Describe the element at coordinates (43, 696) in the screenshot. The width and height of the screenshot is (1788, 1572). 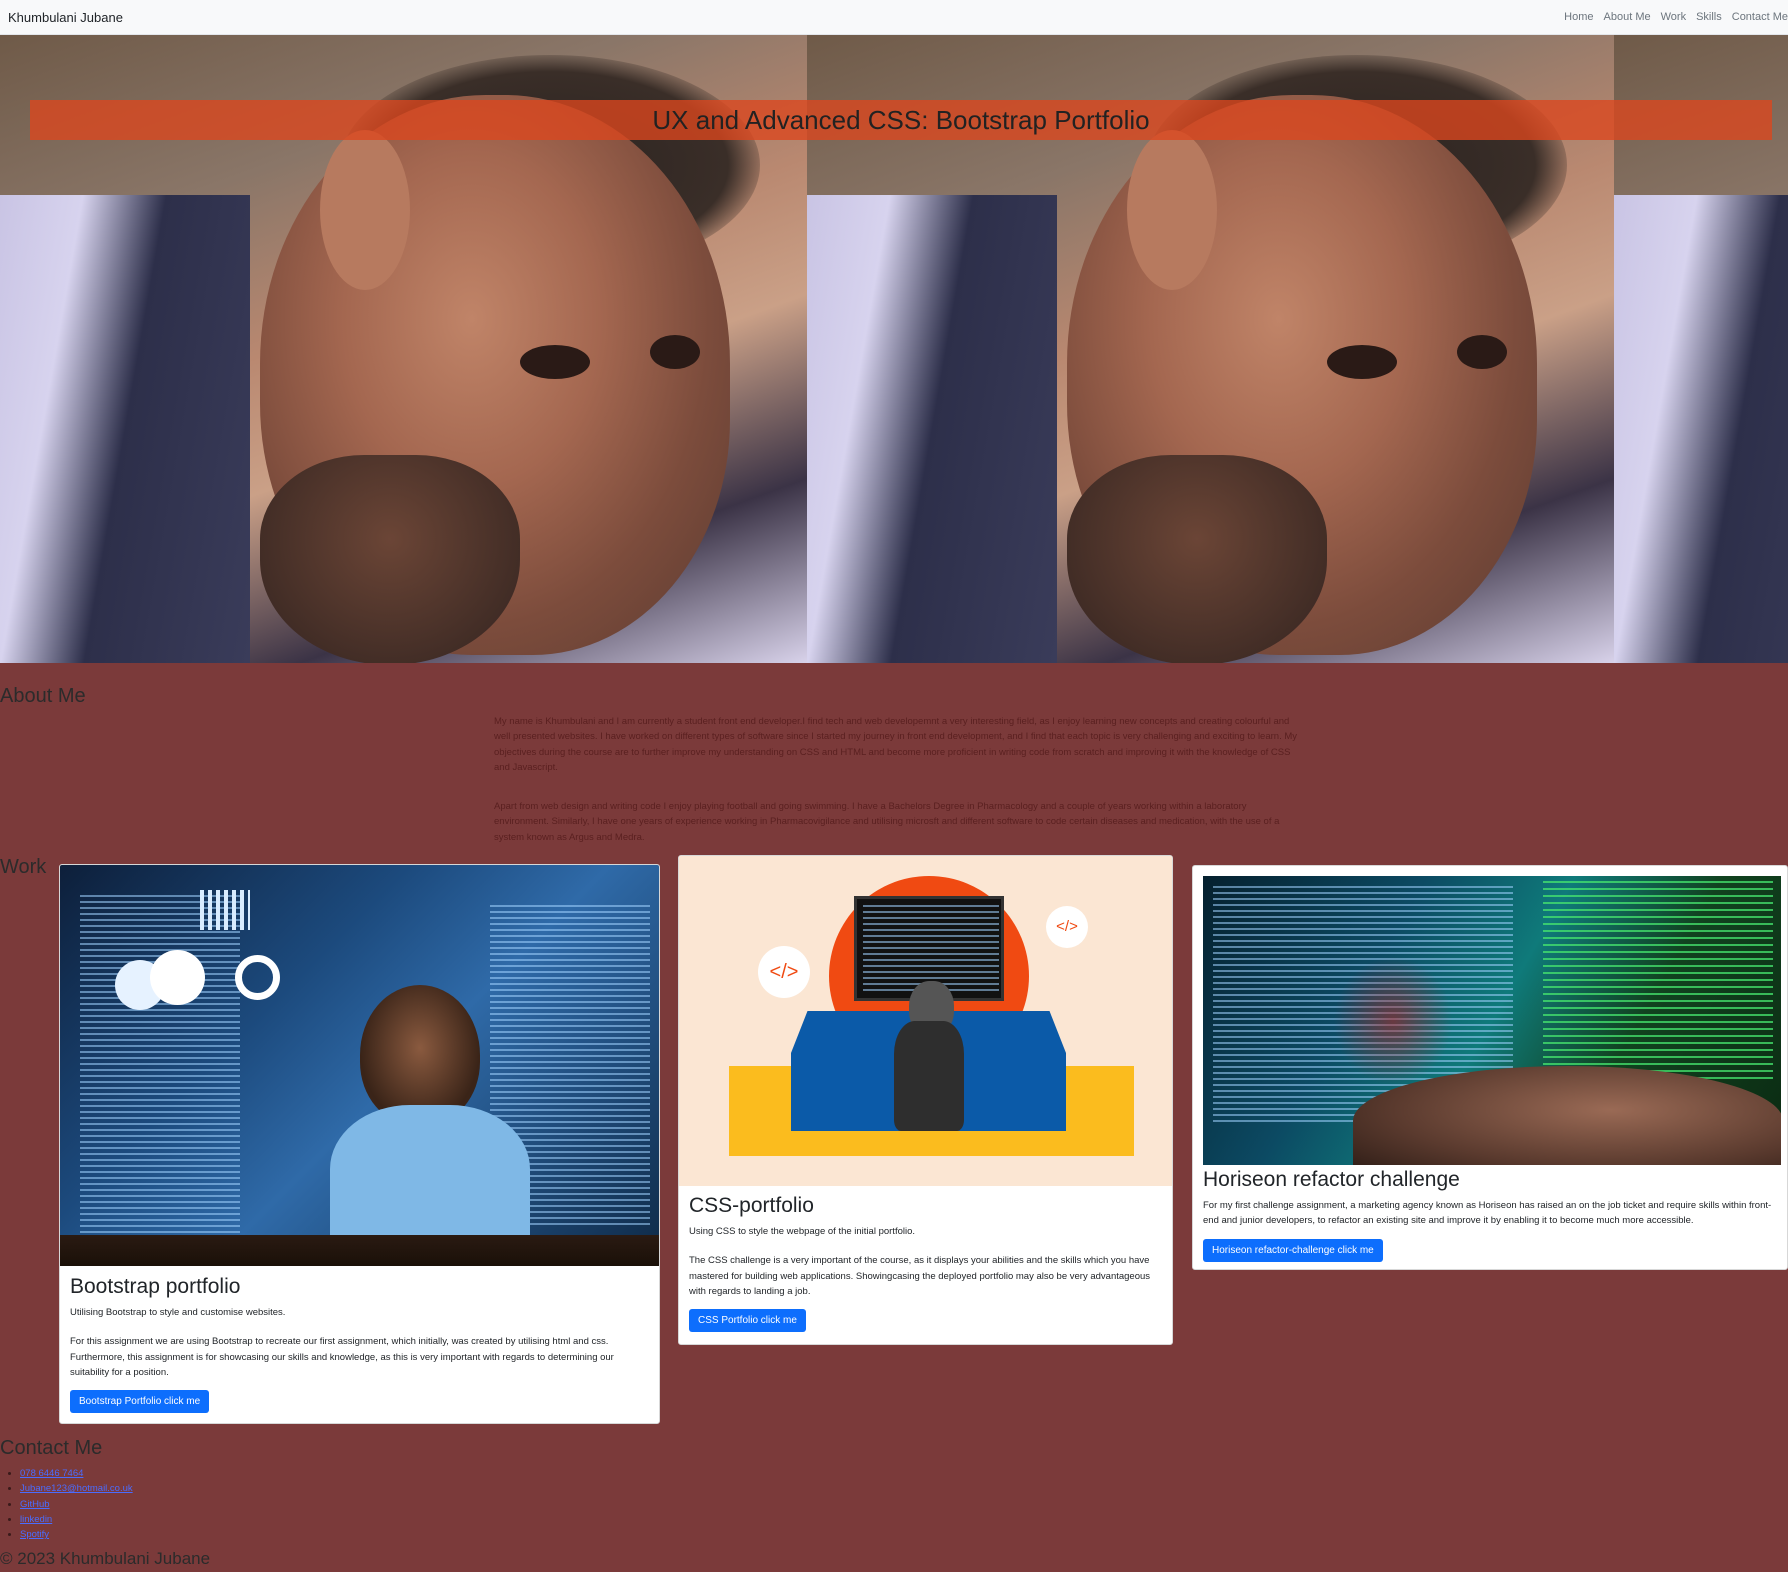
I see `about-heading: About Me` at that location.